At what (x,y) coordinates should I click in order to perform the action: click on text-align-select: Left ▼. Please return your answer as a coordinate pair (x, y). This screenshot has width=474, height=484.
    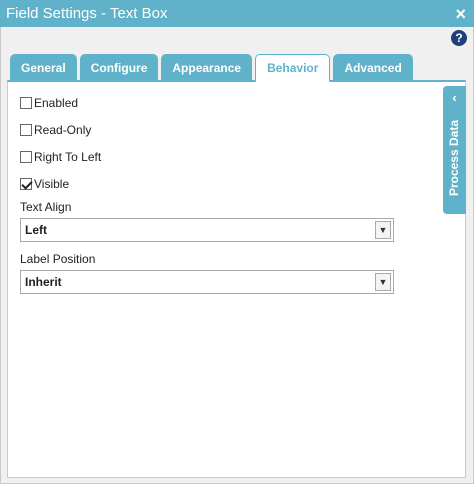
    Looking at the image, I should click on (207, 230).